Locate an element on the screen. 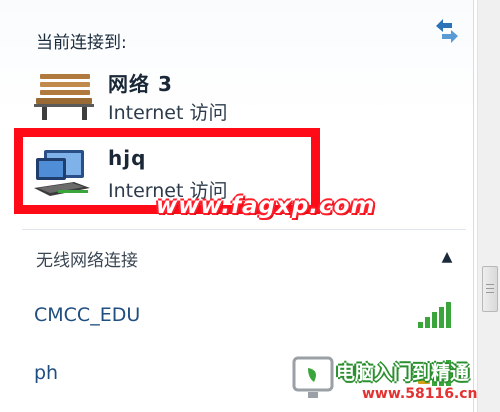 This screenshot has height=412, width=500. watermark-site: www.58116.cn is located at coordinates (420, 394).